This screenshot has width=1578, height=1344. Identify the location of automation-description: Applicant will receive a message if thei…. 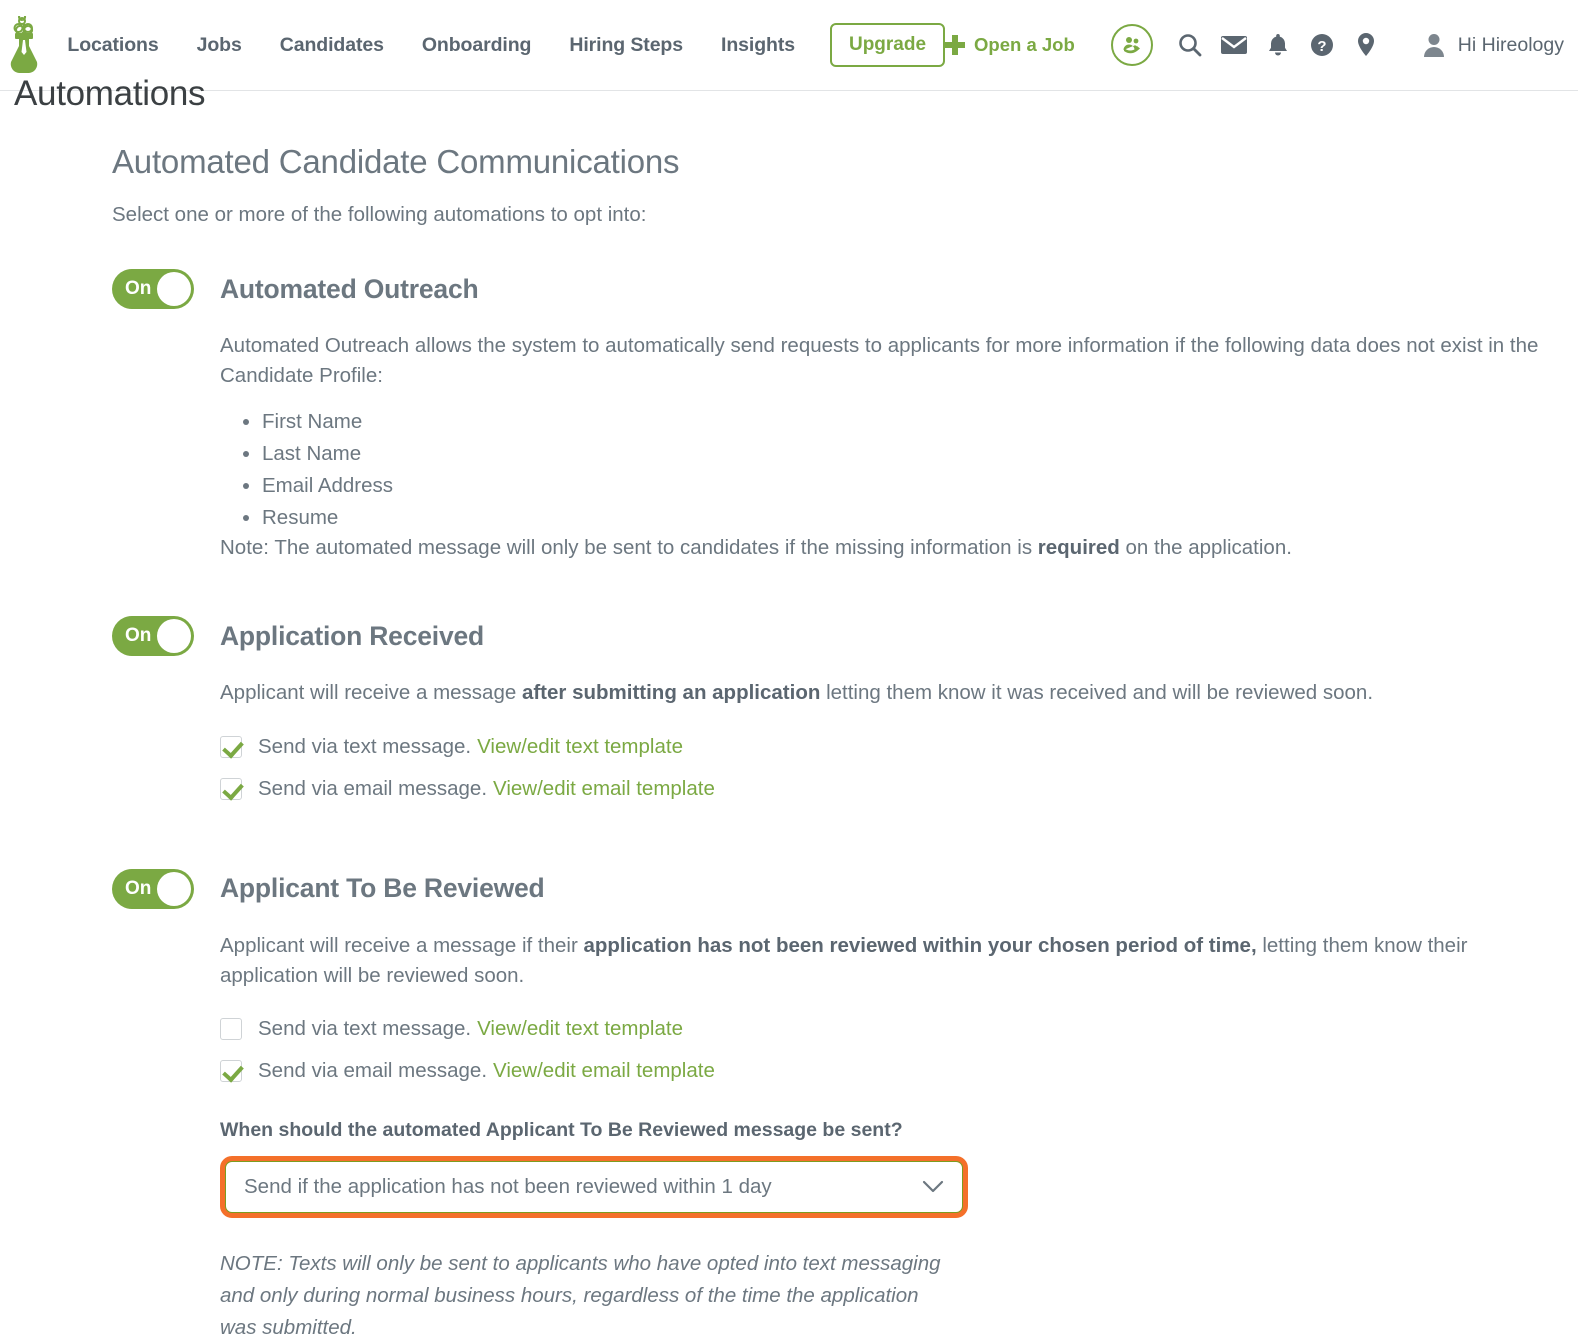
(881, 961).